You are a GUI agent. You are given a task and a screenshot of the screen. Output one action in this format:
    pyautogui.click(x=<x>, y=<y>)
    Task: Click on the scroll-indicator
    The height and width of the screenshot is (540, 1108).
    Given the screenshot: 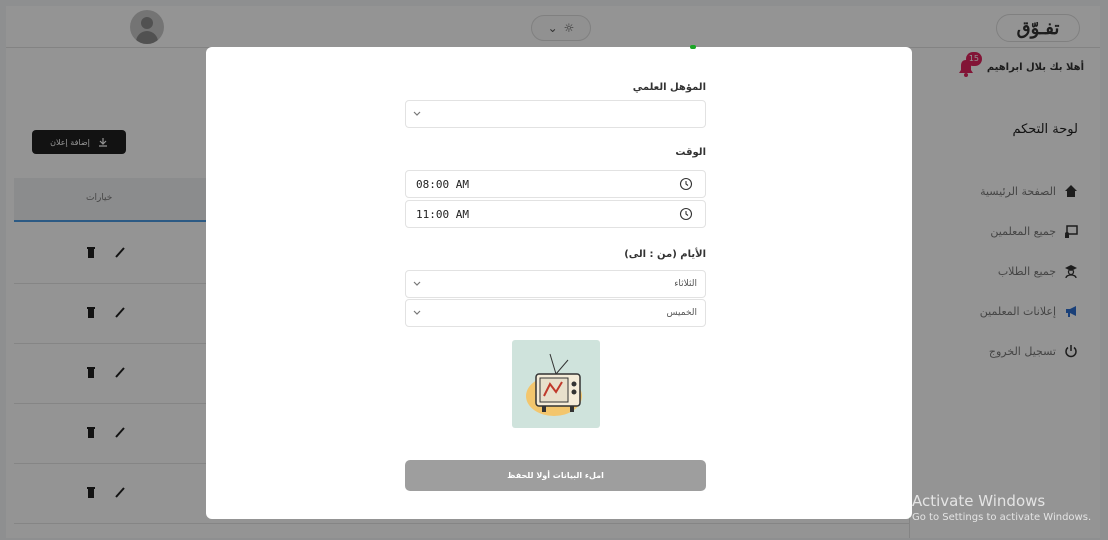 What is the action you would take?
    pyautogui.click(x=693, y=47)
    